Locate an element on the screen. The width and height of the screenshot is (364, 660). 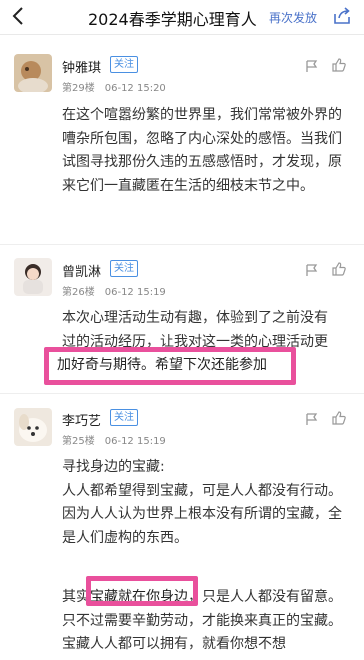
top-bar: 2024春季学期心理育人 再次发放 is located at coordinates (182, 17).